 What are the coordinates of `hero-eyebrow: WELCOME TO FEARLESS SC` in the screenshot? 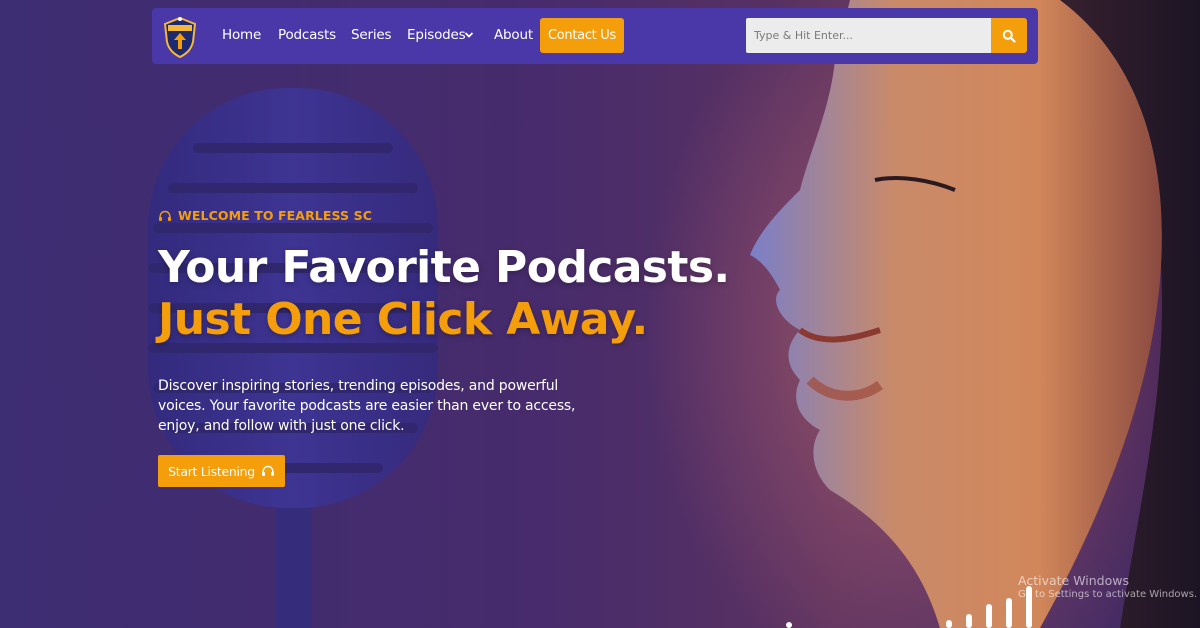 It's located at (265, 215).